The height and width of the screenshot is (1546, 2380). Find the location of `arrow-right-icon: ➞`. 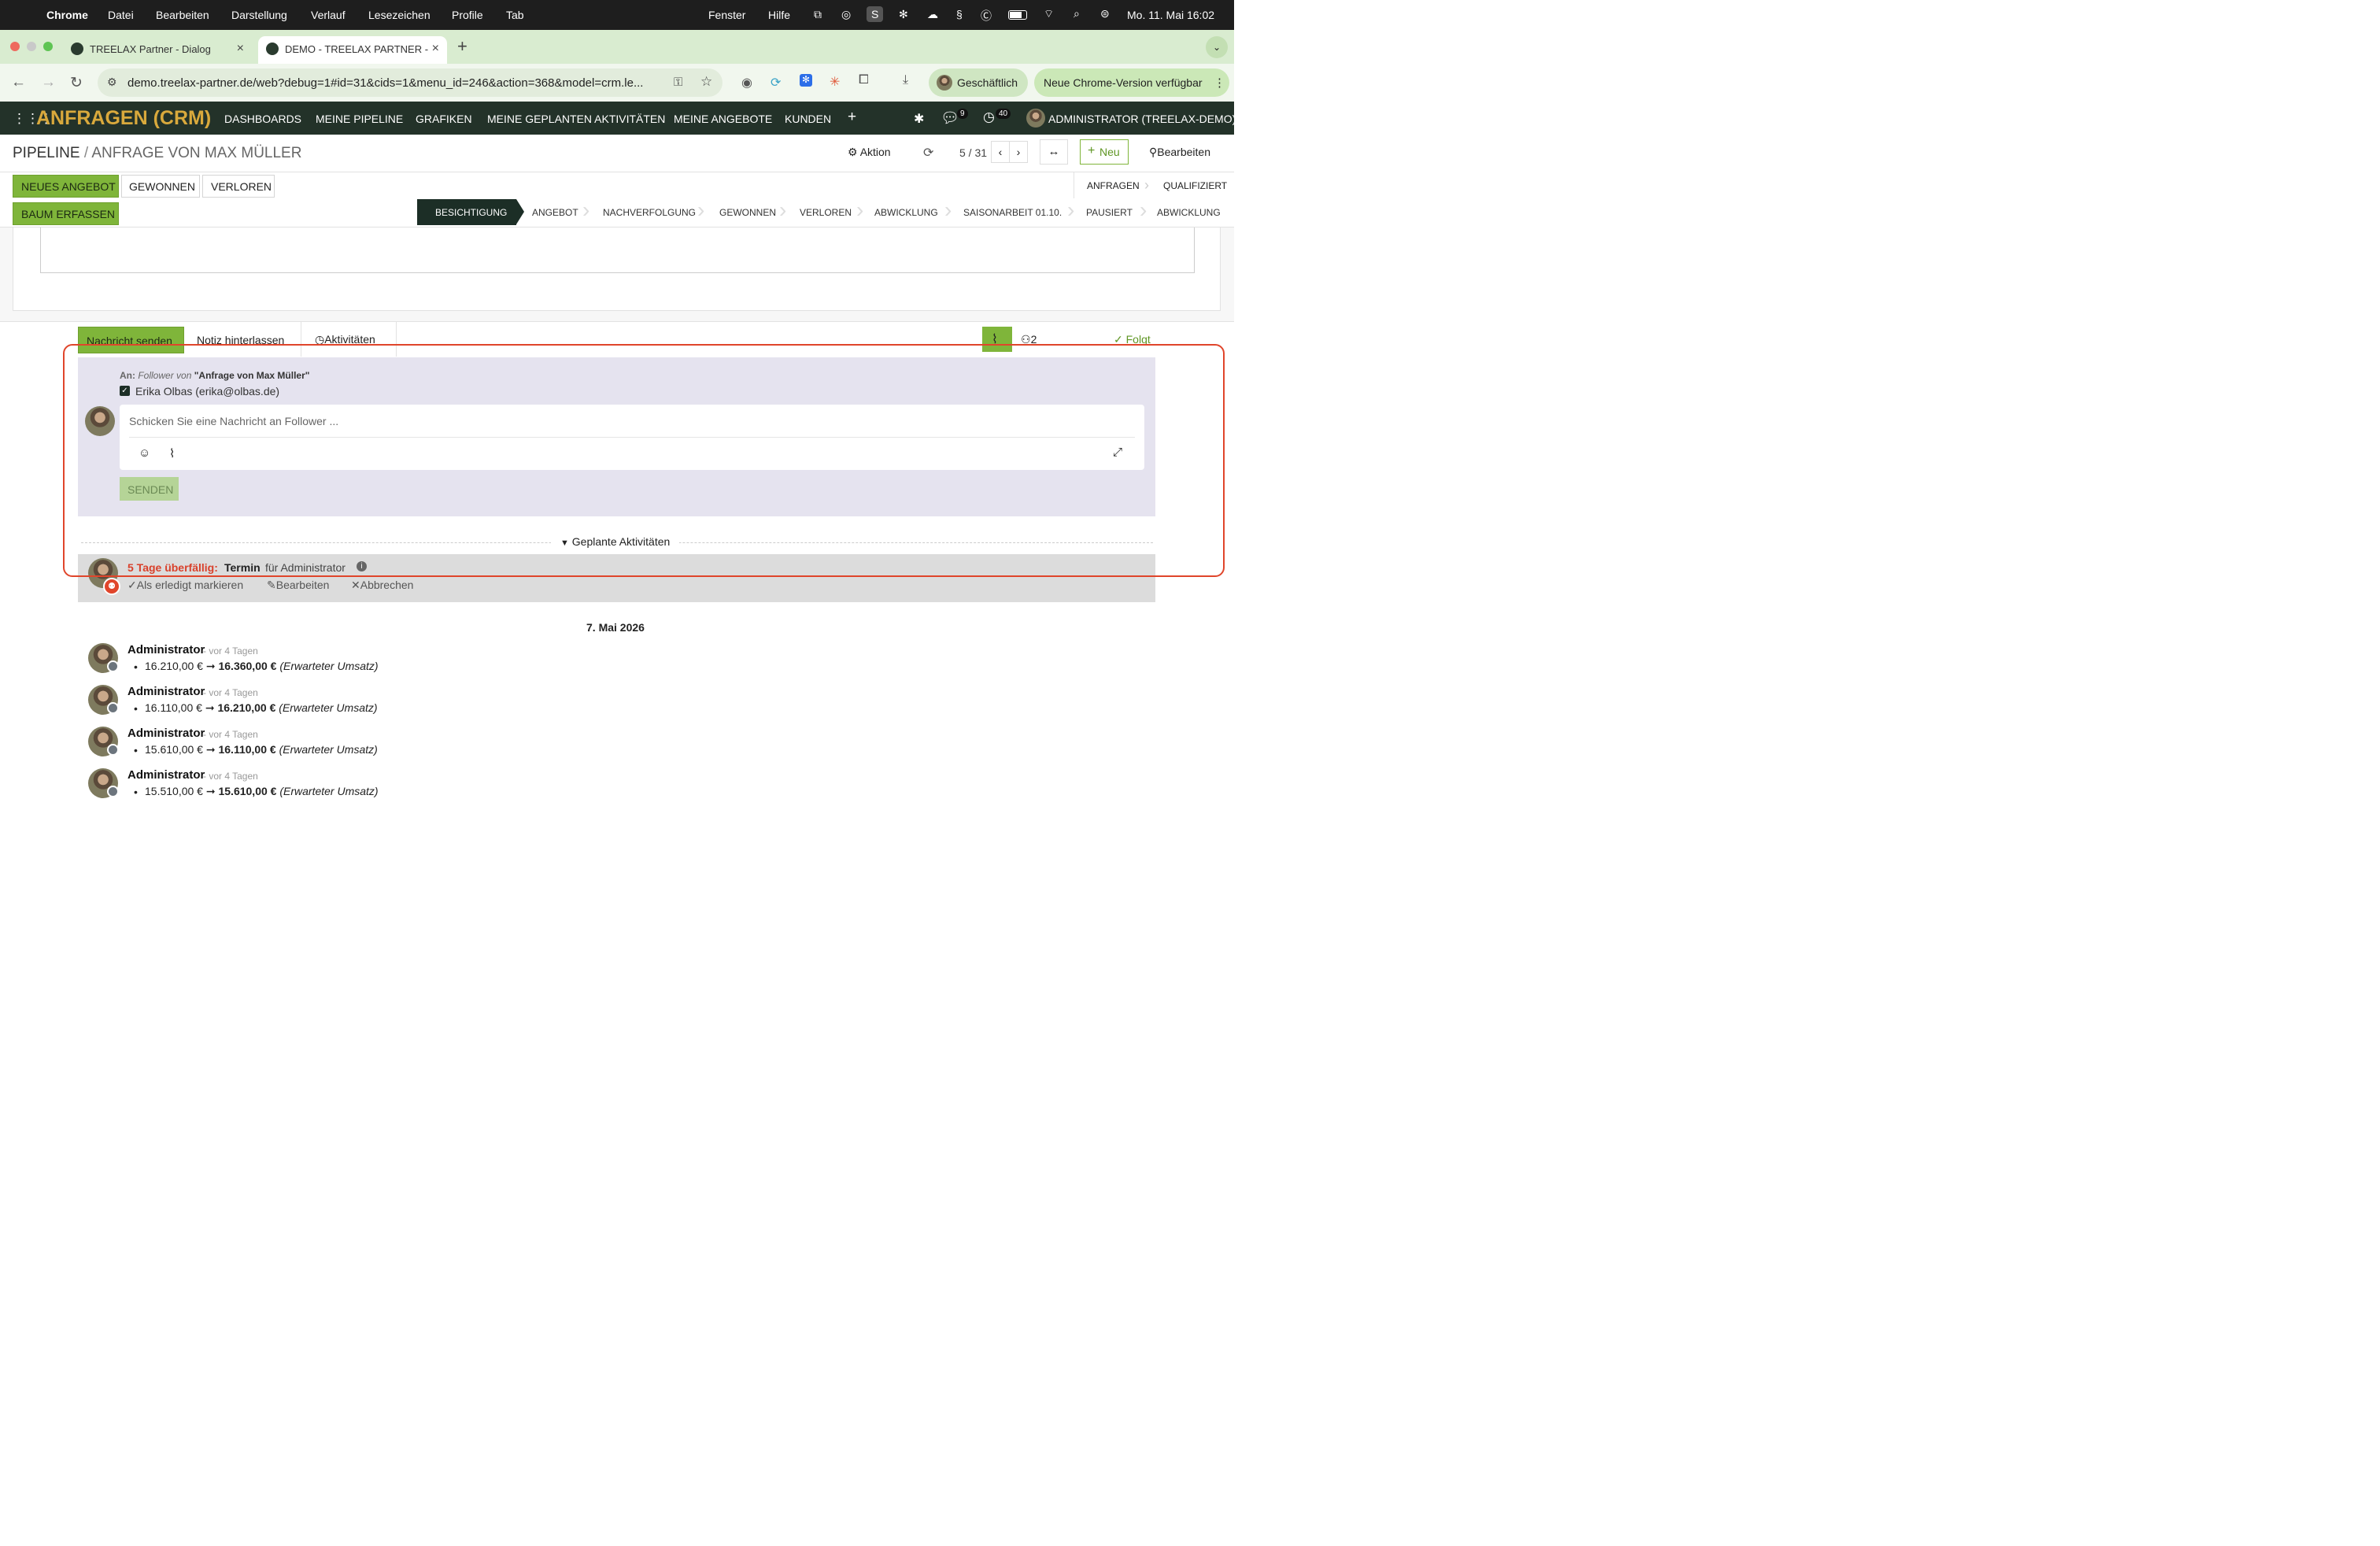

arrow-right-icon: ➞ is located at coordinates (210, 708).